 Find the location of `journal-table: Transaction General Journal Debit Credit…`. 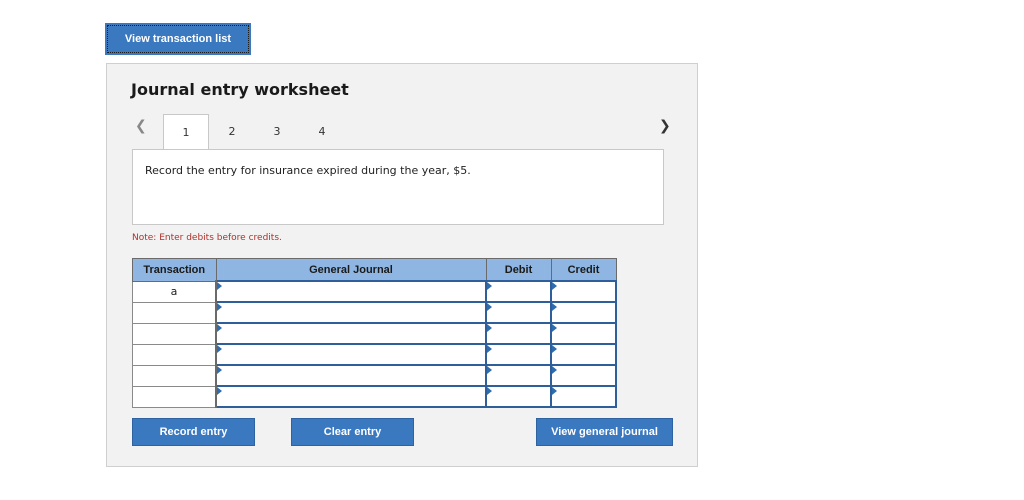

journal-table: Transaction General Journal Debit Credit… is located at coordinates (374, 333).